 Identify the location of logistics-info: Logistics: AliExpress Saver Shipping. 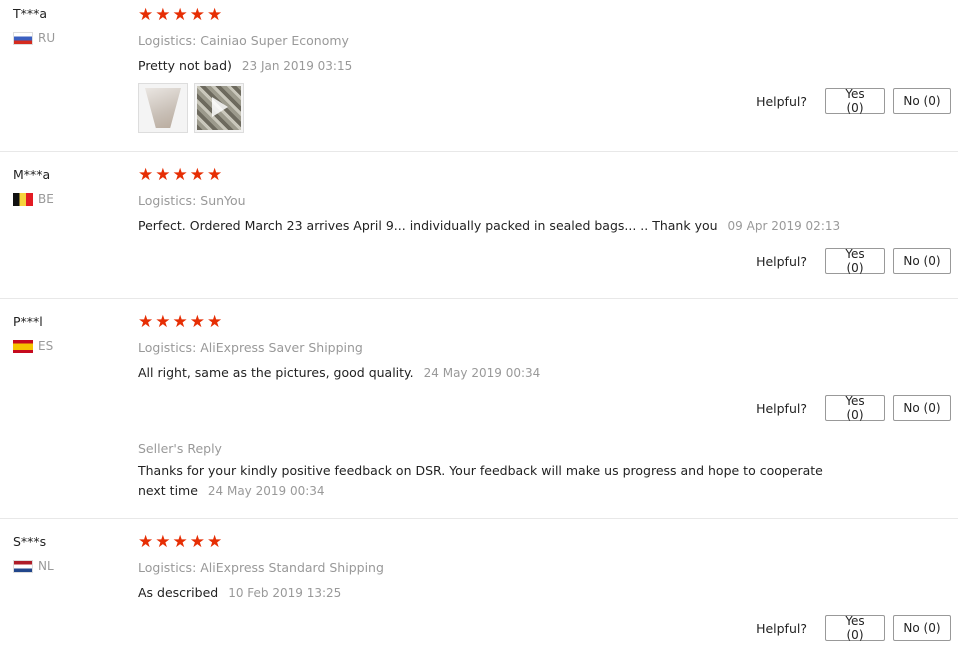
(250, 347).